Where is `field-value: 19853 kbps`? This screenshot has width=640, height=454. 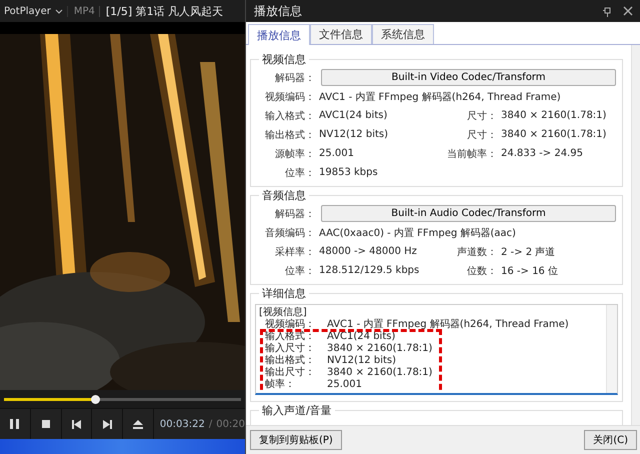 field-value: 19853 kbps is located at coordinates (348, 172).